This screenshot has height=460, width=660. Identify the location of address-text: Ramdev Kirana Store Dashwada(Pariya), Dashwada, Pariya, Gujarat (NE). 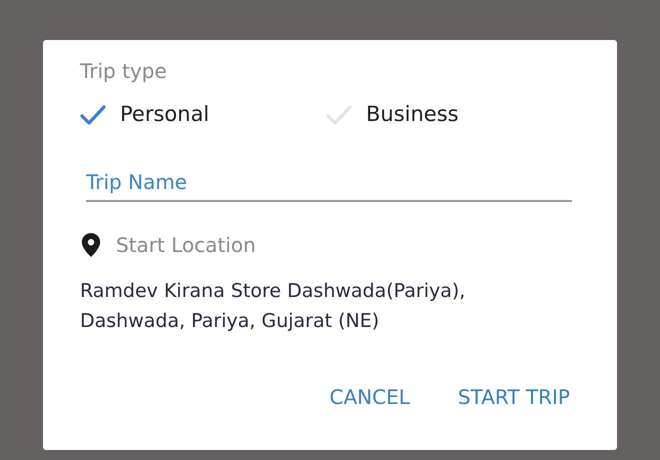
(273, 306).